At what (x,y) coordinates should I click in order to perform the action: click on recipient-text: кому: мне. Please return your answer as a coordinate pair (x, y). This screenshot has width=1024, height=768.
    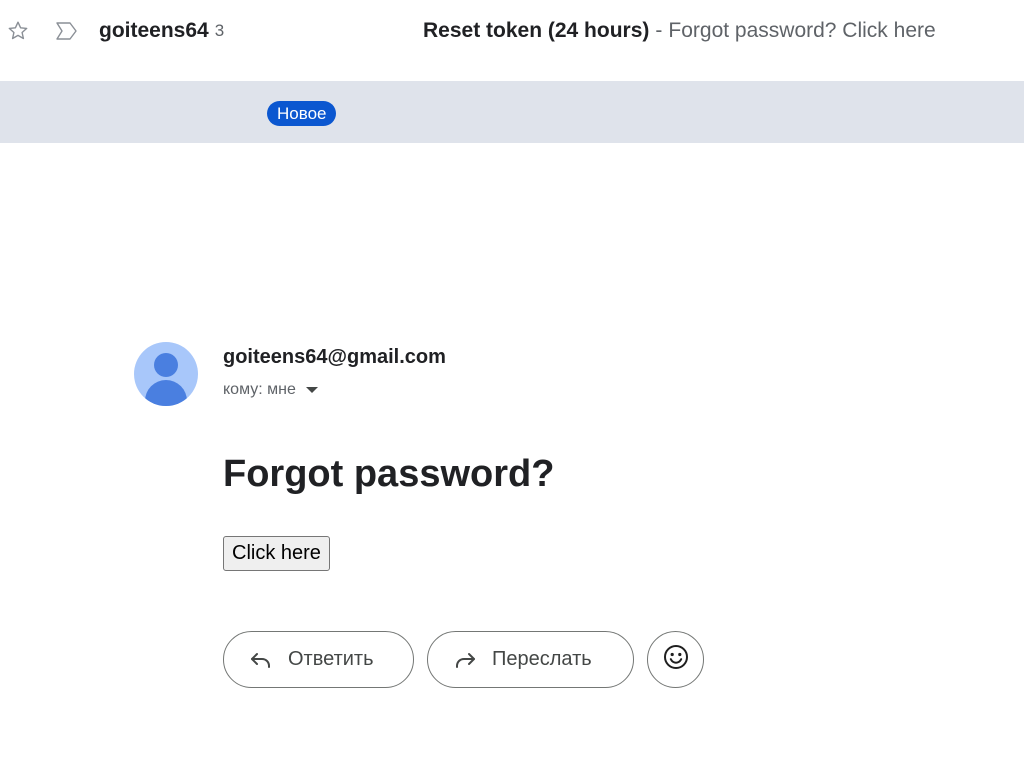
    Looking at the image, I should click on (259, 389).